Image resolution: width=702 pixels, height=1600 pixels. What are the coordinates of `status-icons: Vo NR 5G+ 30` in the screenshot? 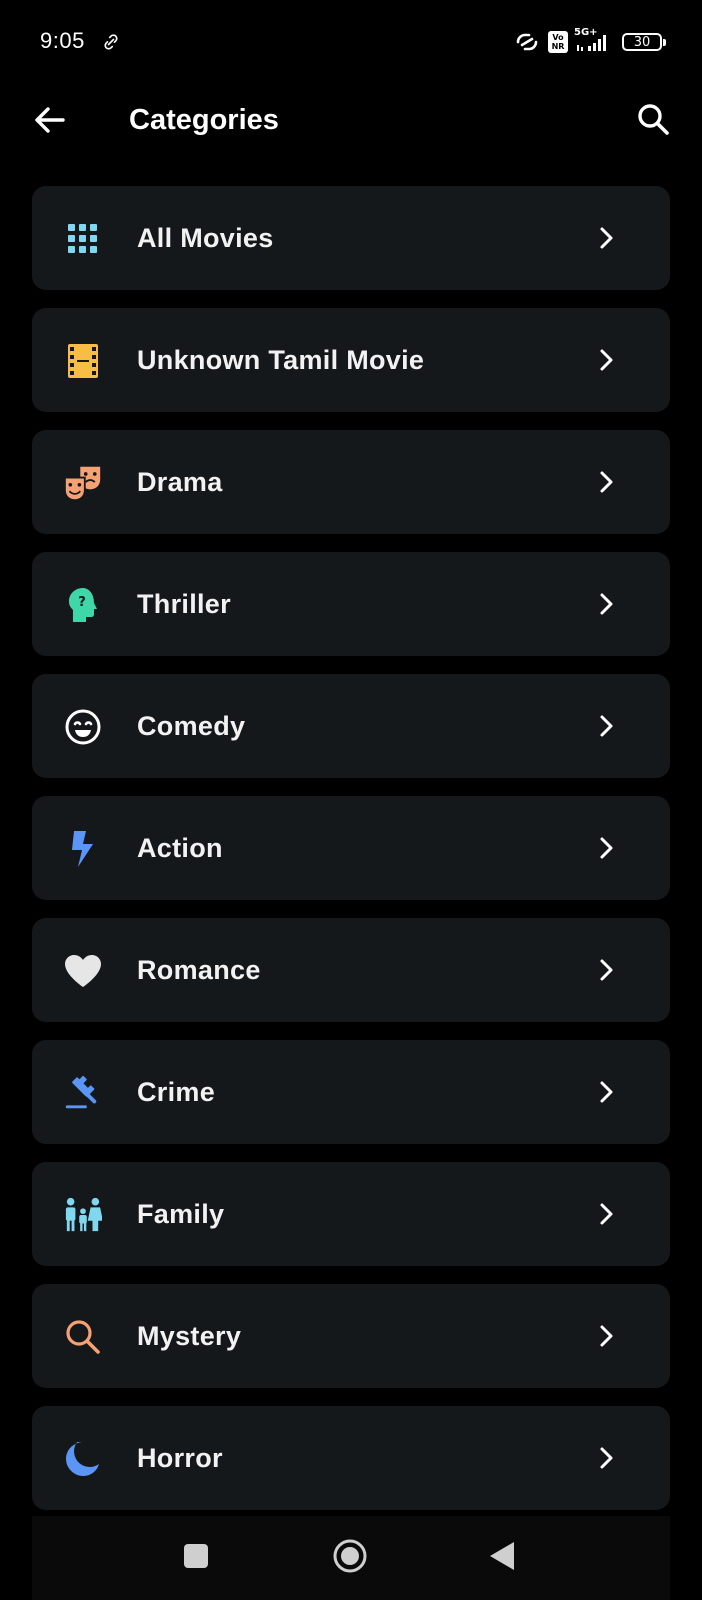 It's located at (589, 42).